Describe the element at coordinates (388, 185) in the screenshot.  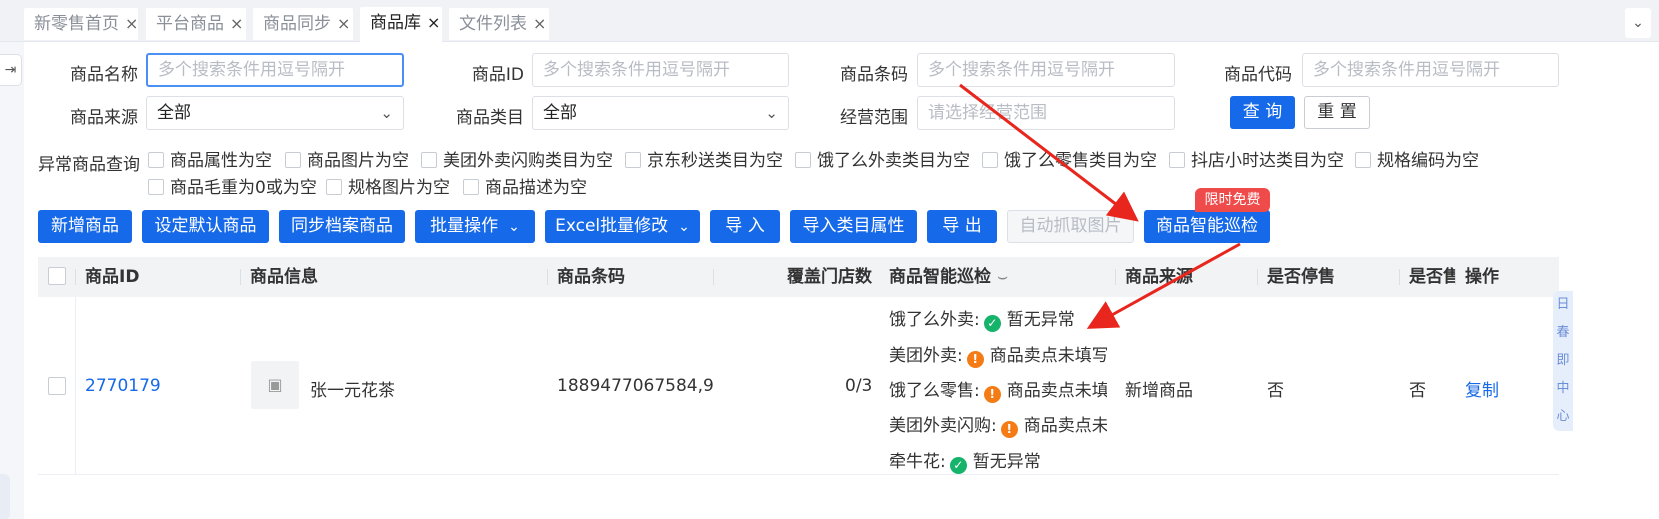
I see `checkbox-spec-image-empty: 规格图片为空` at that location.